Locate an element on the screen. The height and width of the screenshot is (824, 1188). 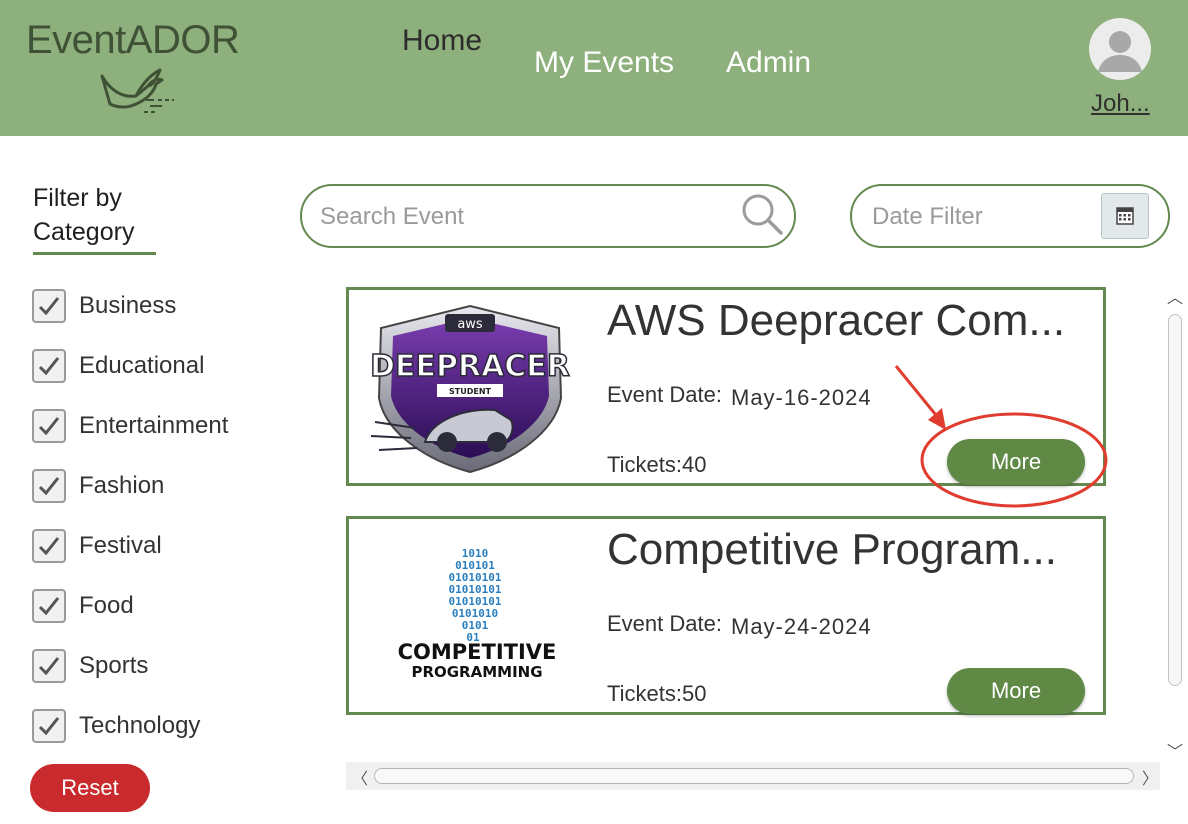
logo-line2: PROGRAMMING is located at coordinates (476, 672).